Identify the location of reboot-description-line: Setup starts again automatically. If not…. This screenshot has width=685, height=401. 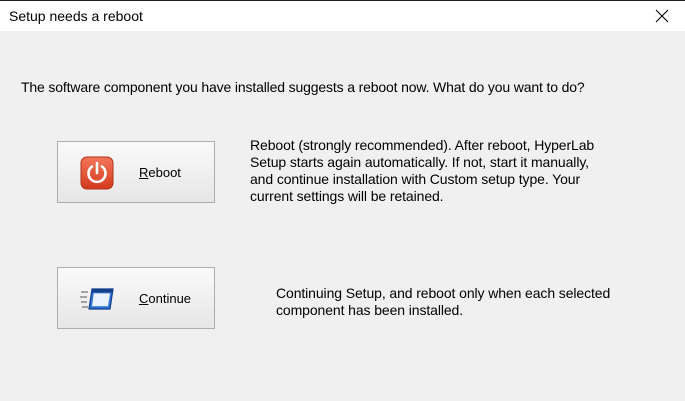
(419, 162).